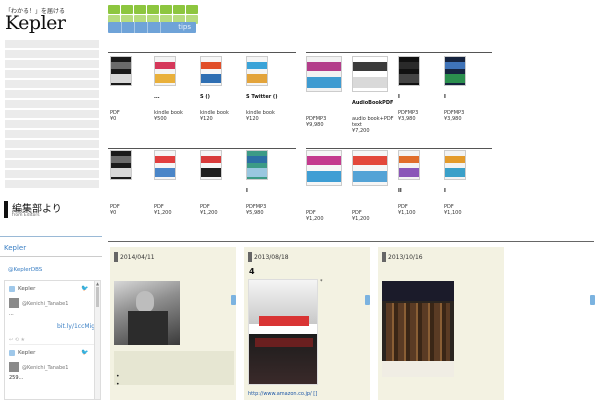  Describe the element at coordinates (51, 209) in the screenshot. I see `editors-heading: 編集部より from Editors` at that location.